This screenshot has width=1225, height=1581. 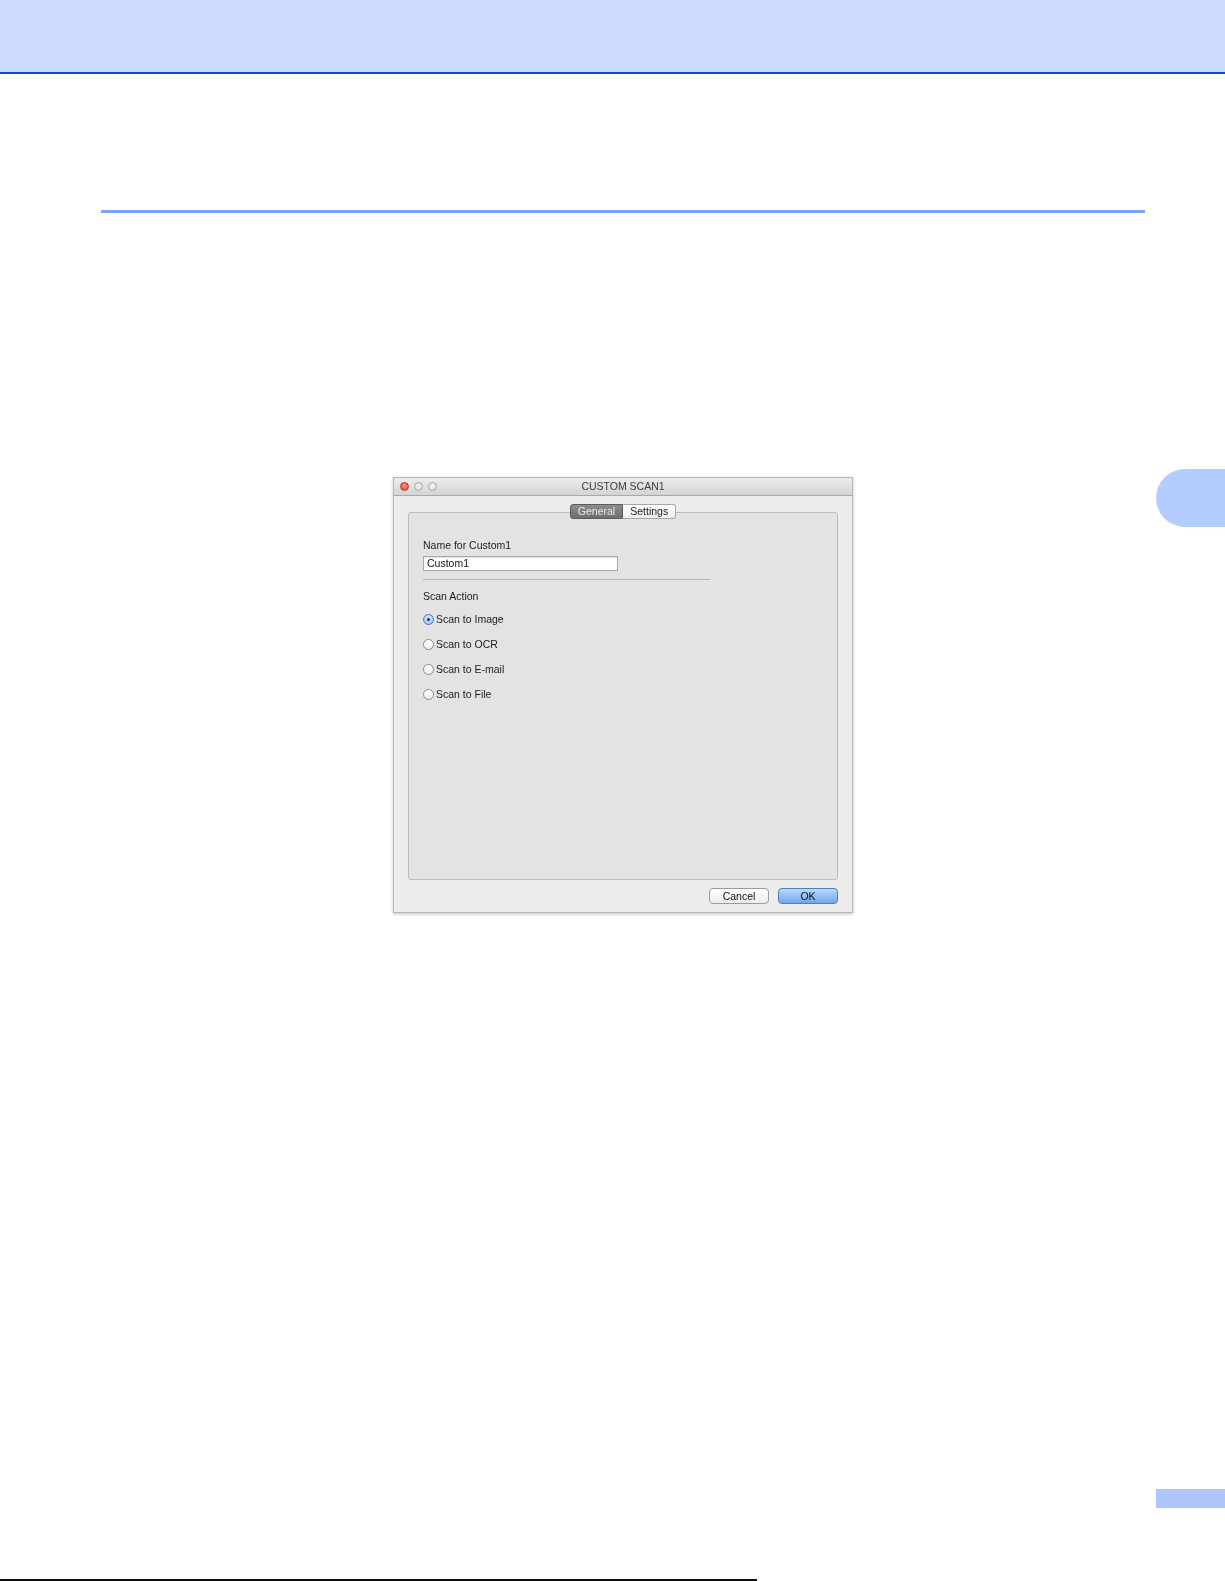 I want to click on minimize-icon, so click(x=418, y=486).